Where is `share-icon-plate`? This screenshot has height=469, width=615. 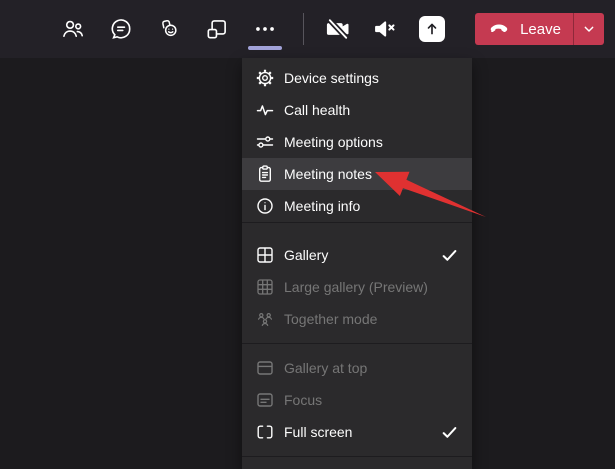
share-icon-plate is located at coordinates (432, 29).